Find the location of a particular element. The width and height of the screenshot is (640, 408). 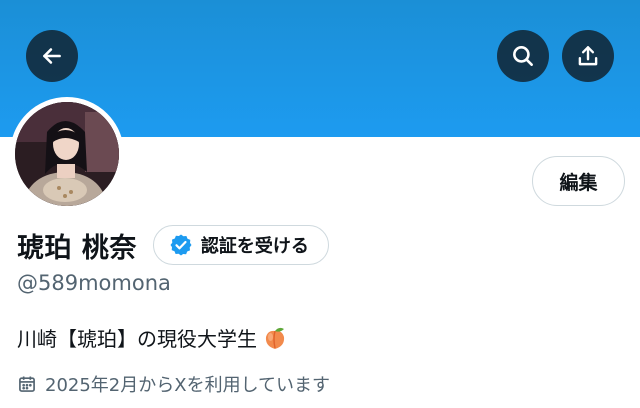

username-handle: @589momona is located at coordinates (94, 283).